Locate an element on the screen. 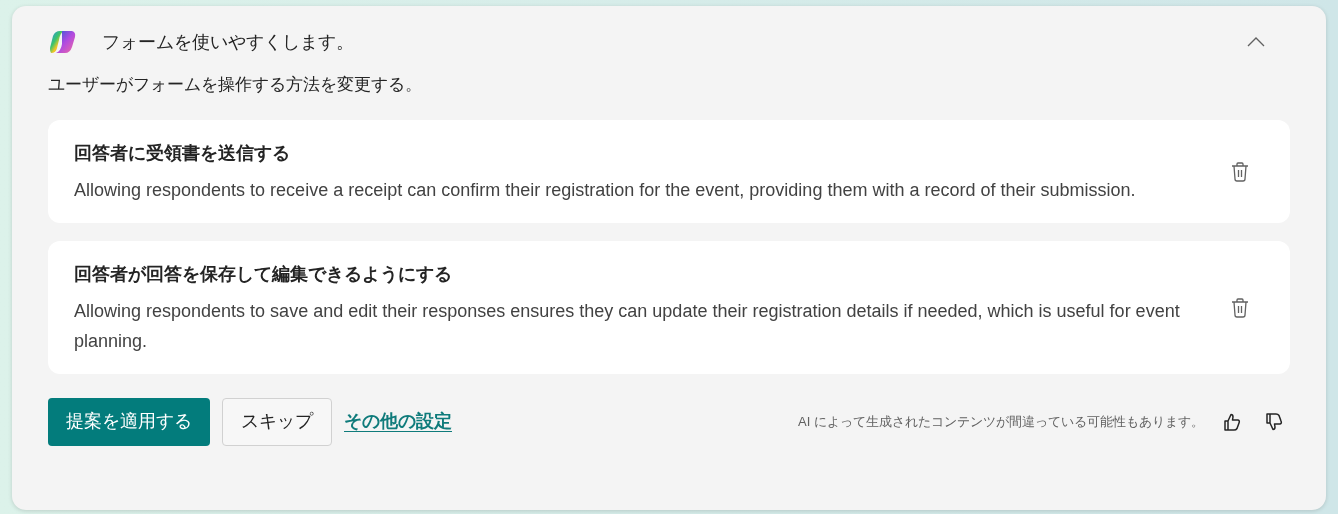  more-settings-link: その他の設定 is located at coordinates (398, 421).